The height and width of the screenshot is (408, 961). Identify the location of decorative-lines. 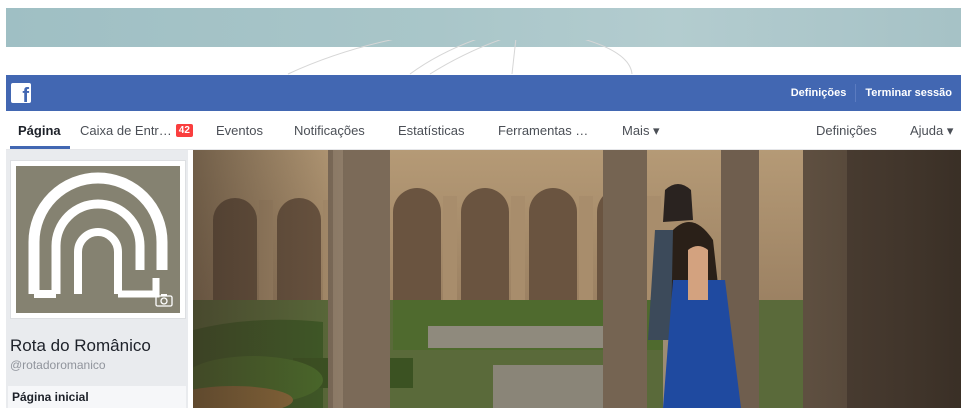
(460, 57).